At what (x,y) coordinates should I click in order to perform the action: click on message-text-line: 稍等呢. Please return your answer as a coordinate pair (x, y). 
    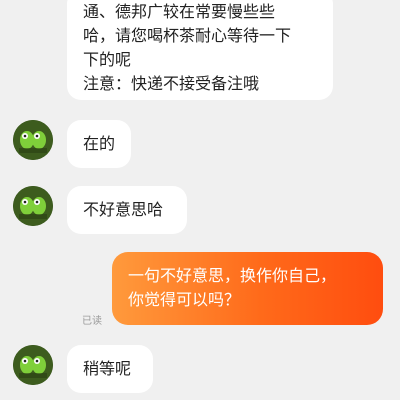
    Looking at the image, I should click on (107, 368).